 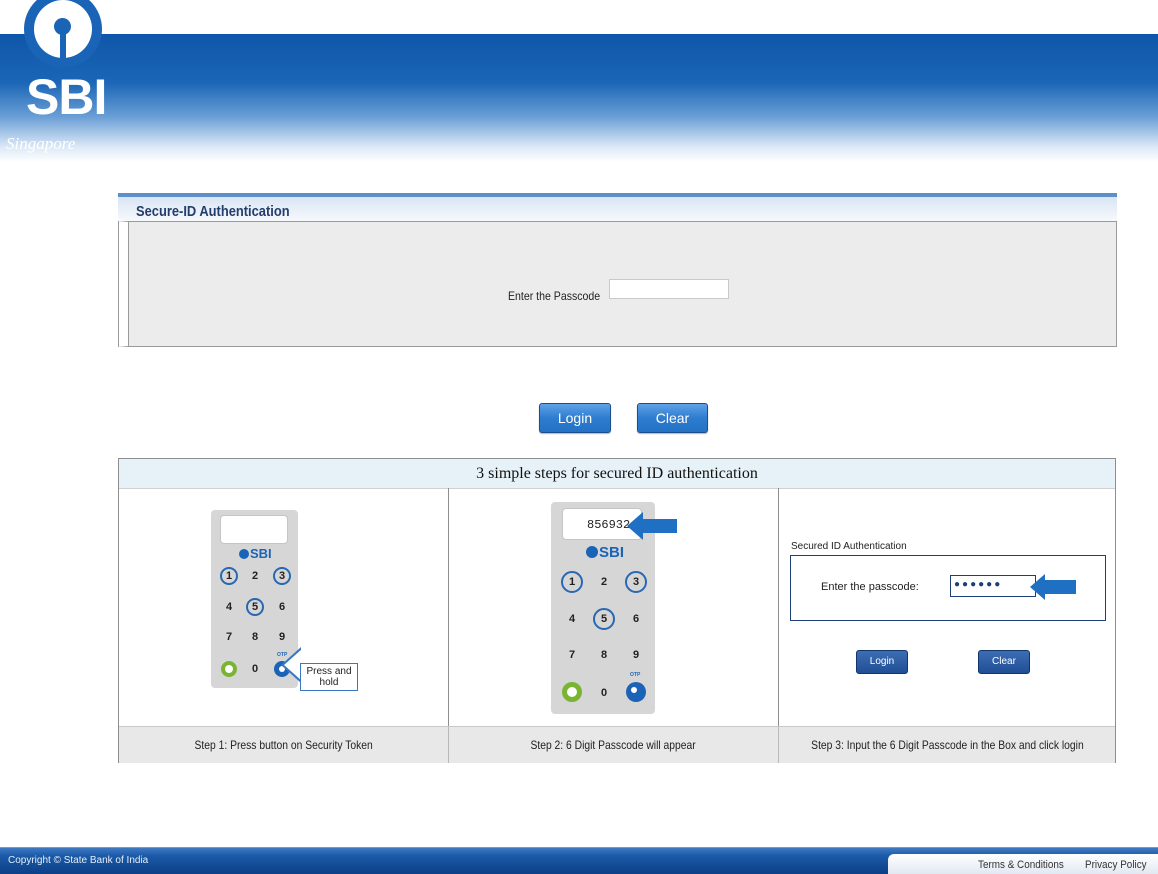 I want to click on mini-auth-title: Secured ID Authentication, so click(x=849, y=546).